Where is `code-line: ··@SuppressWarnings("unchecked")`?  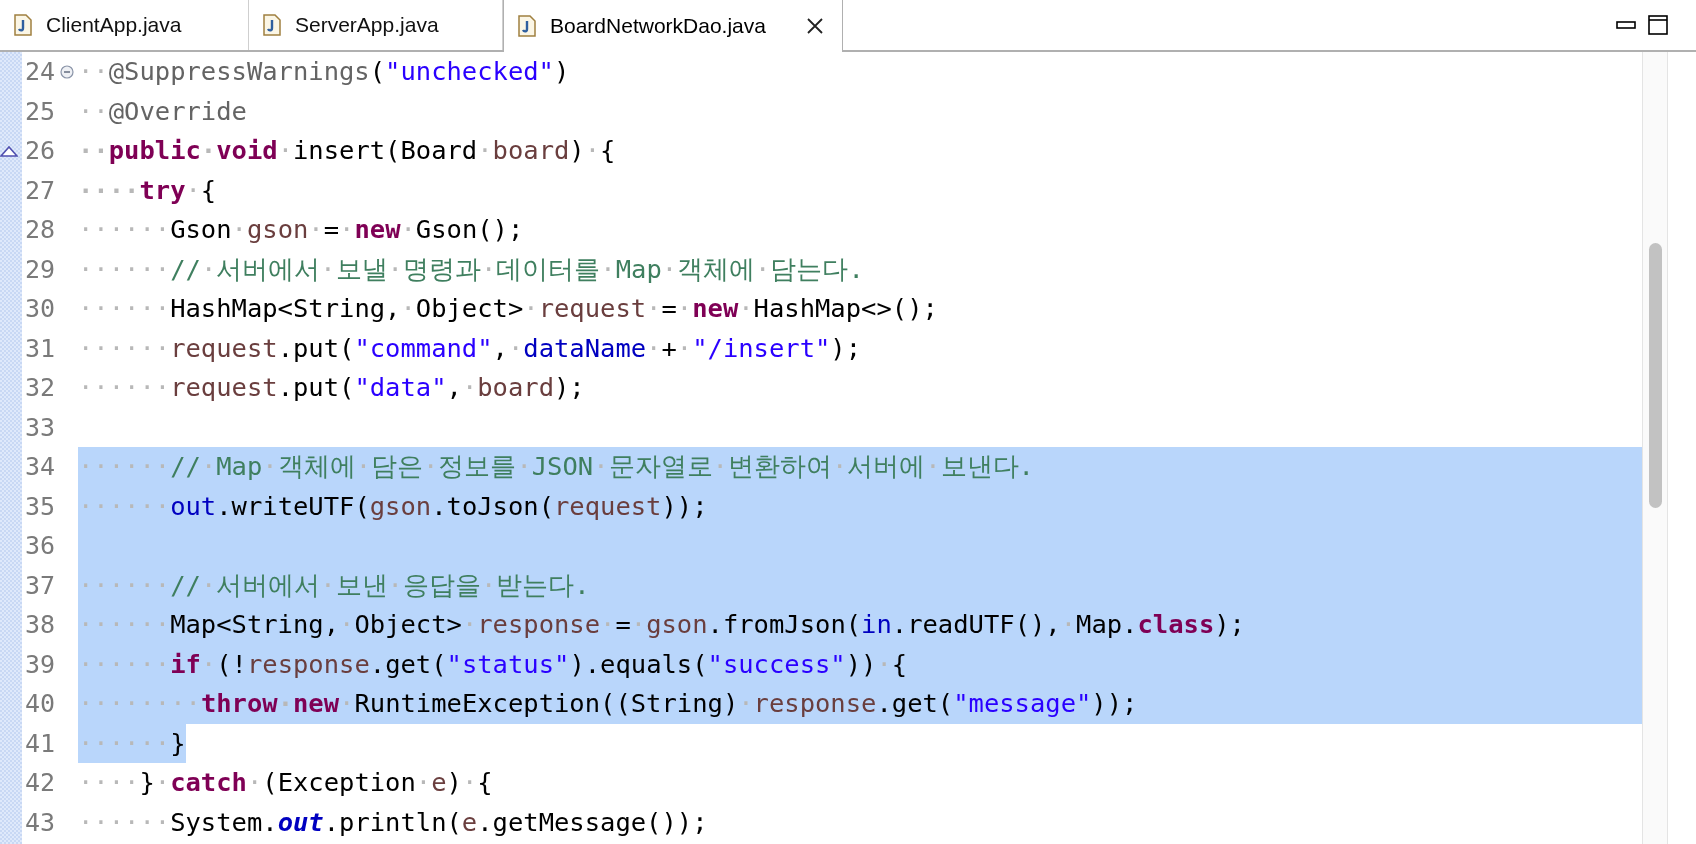
code-line: ··@SuppressWarnings("unchecked") is located at coordinates (324, 71).